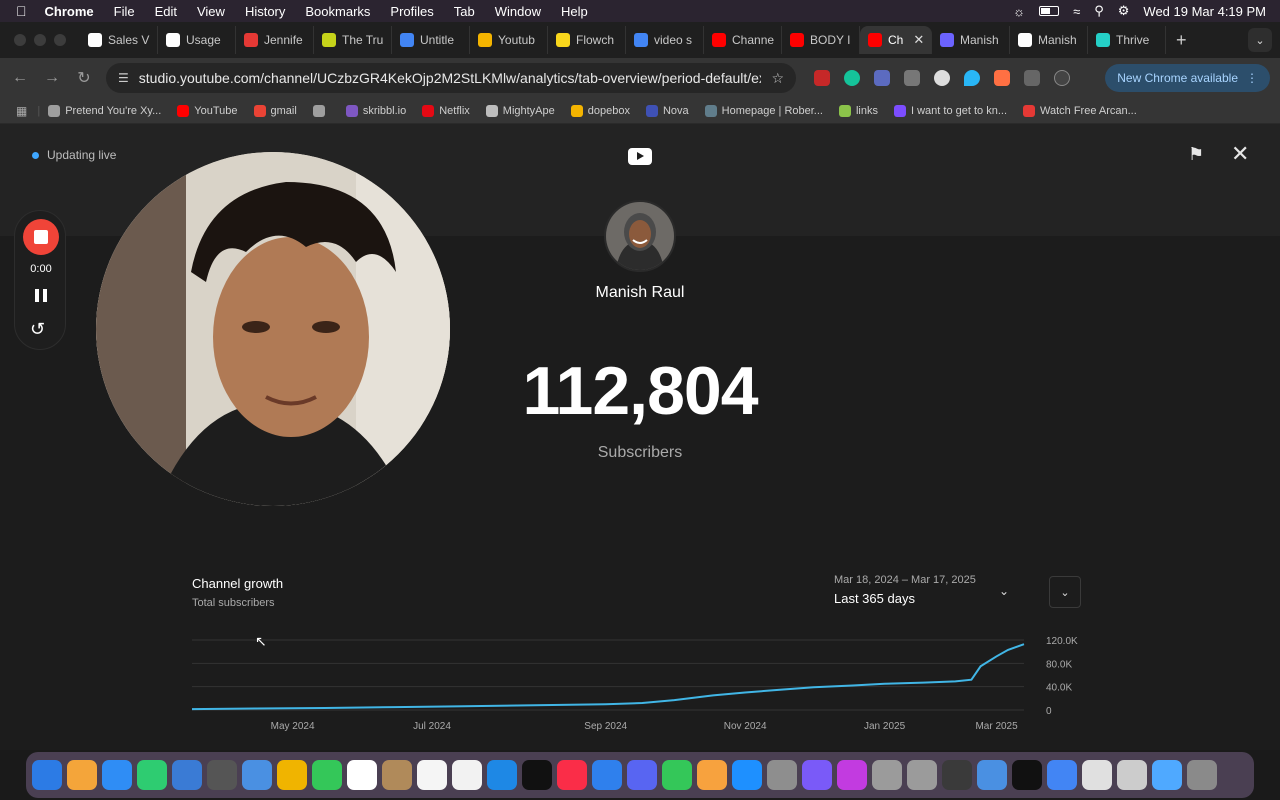  Describe the element at coordinates (587, 40) in the screenshot. I see `browser-tab: Flowch` at that location.